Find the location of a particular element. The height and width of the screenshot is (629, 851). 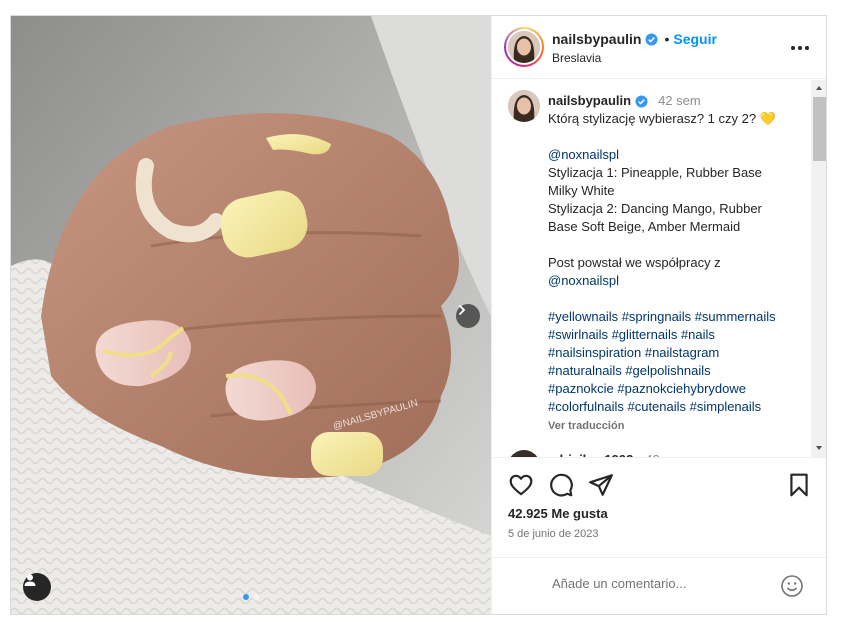

likes-count: 42.925 Me gusta is located at coordinates (558, 513).